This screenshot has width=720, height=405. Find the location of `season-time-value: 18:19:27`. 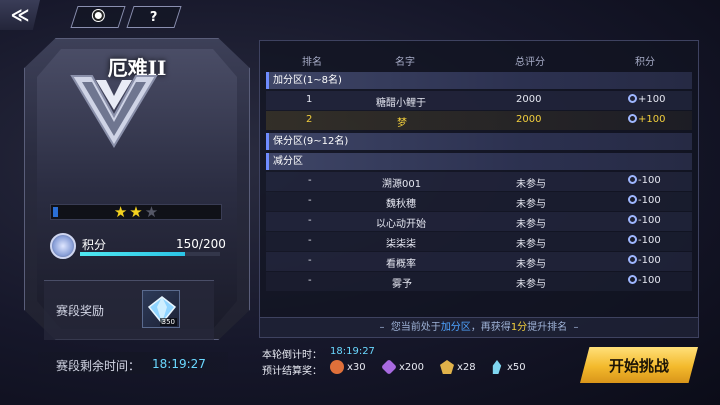

season-time-value: 18:19:27 is located at coordinates (179, 364).